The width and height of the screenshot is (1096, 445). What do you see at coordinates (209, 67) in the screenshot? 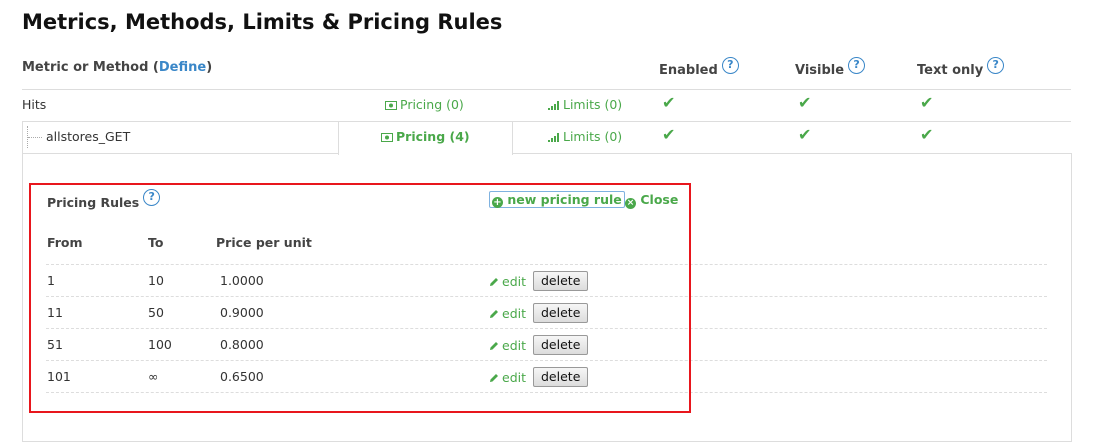
I see `metric-header-label-end: )` at bounding box center [209, 67].